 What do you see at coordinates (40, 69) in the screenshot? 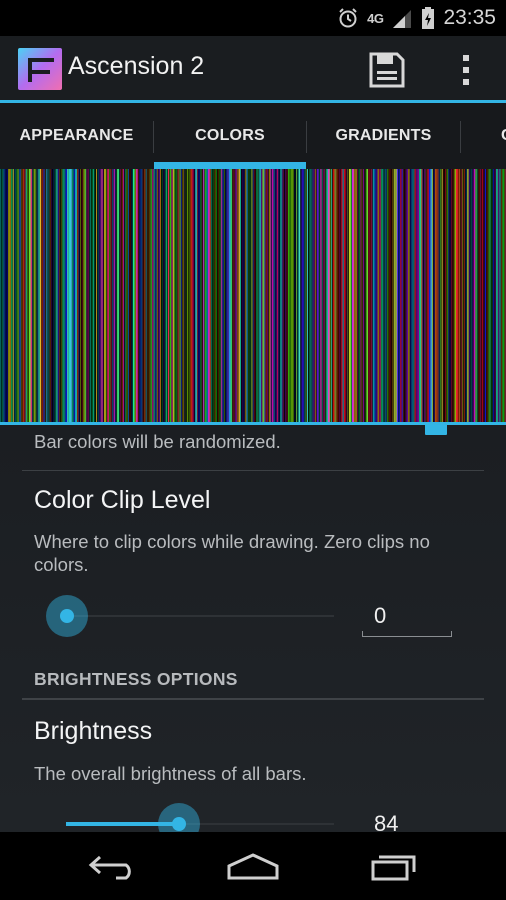
I see `app-logo-icon` at bounding box center [40, 69].